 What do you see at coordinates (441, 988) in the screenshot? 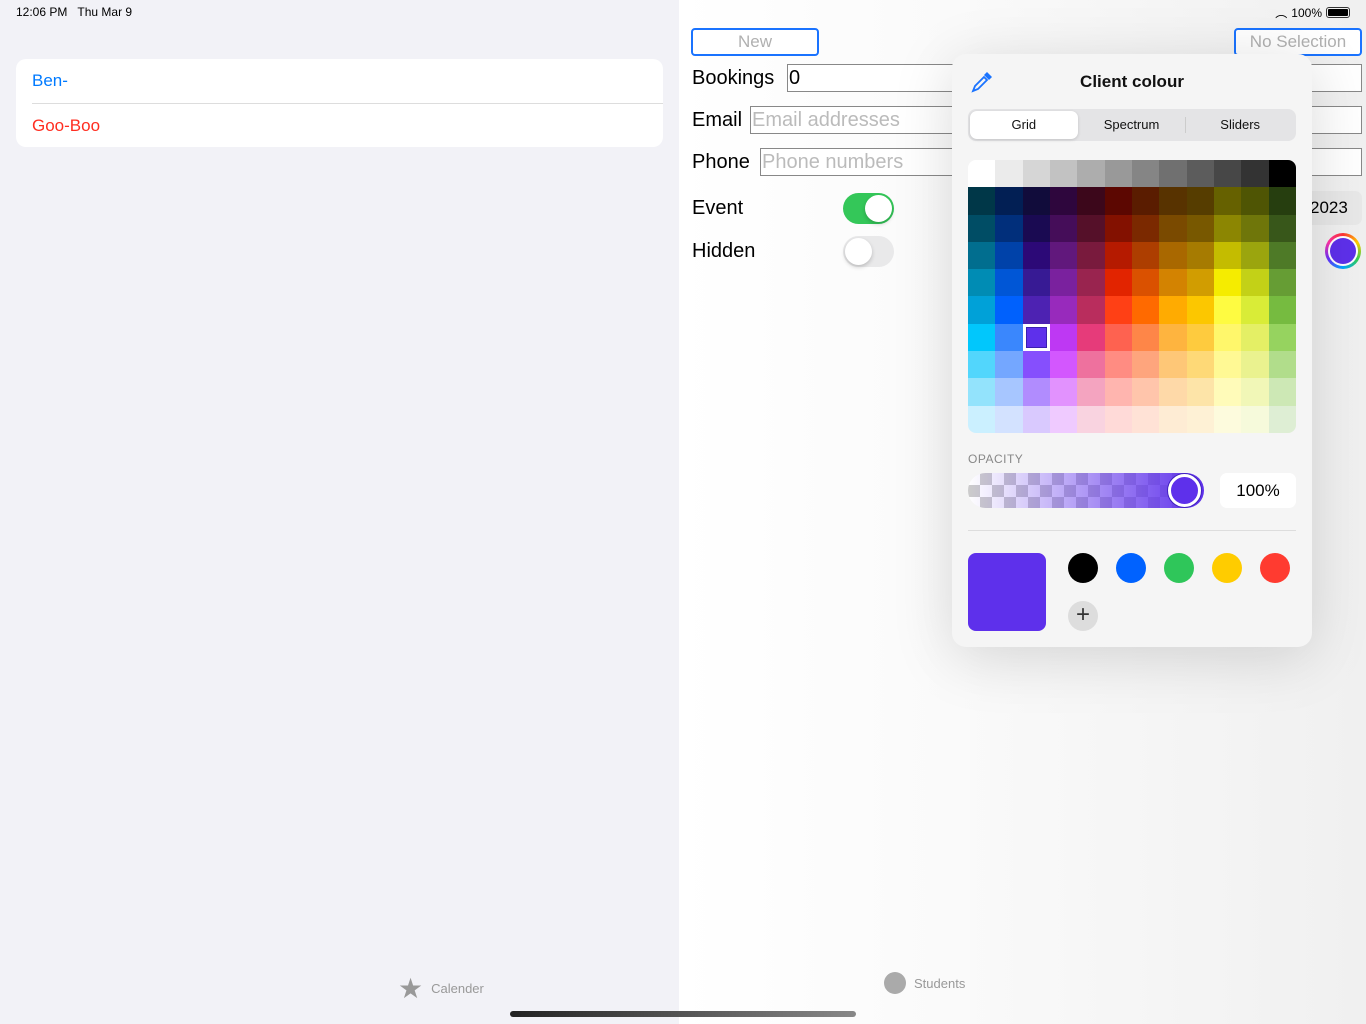
I see `tab-calender: ★ Calender` at bounding box center [441, 988].